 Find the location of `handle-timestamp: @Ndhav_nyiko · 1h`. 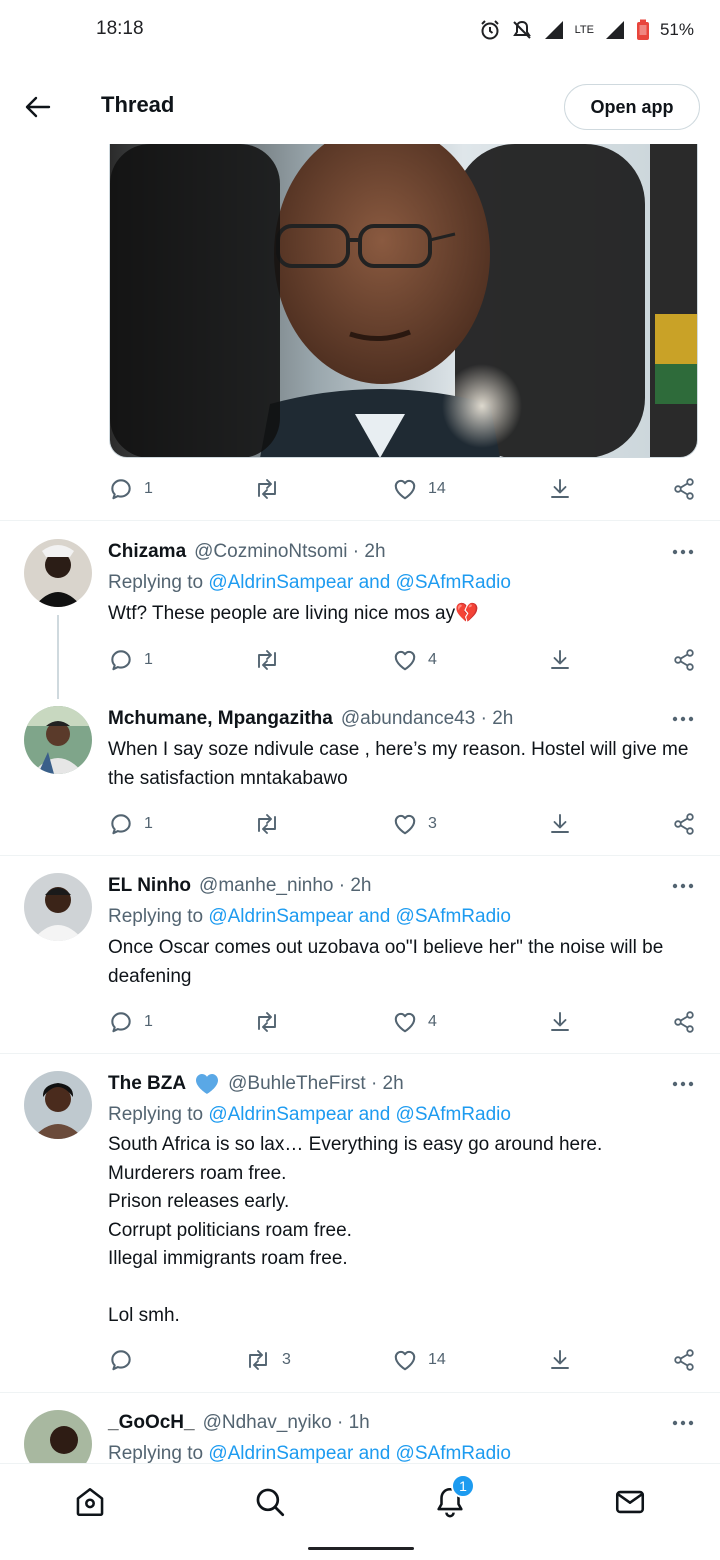

handle-timestamp: @Ndhav_nyiko · 1h is located at coordinates (286, 1423).